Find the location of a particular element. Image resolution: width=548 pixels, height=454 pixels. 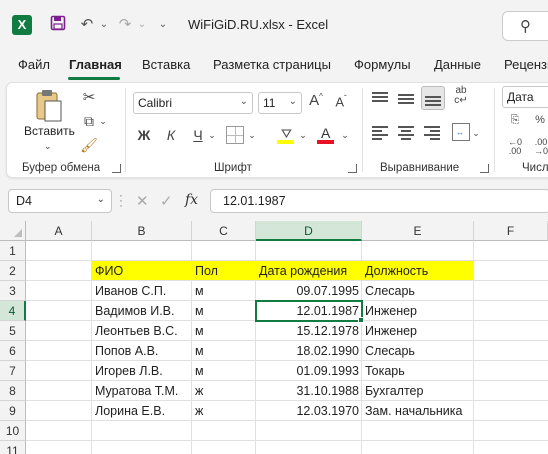

percent-format-icon: % is located at coordinates (539, 120).